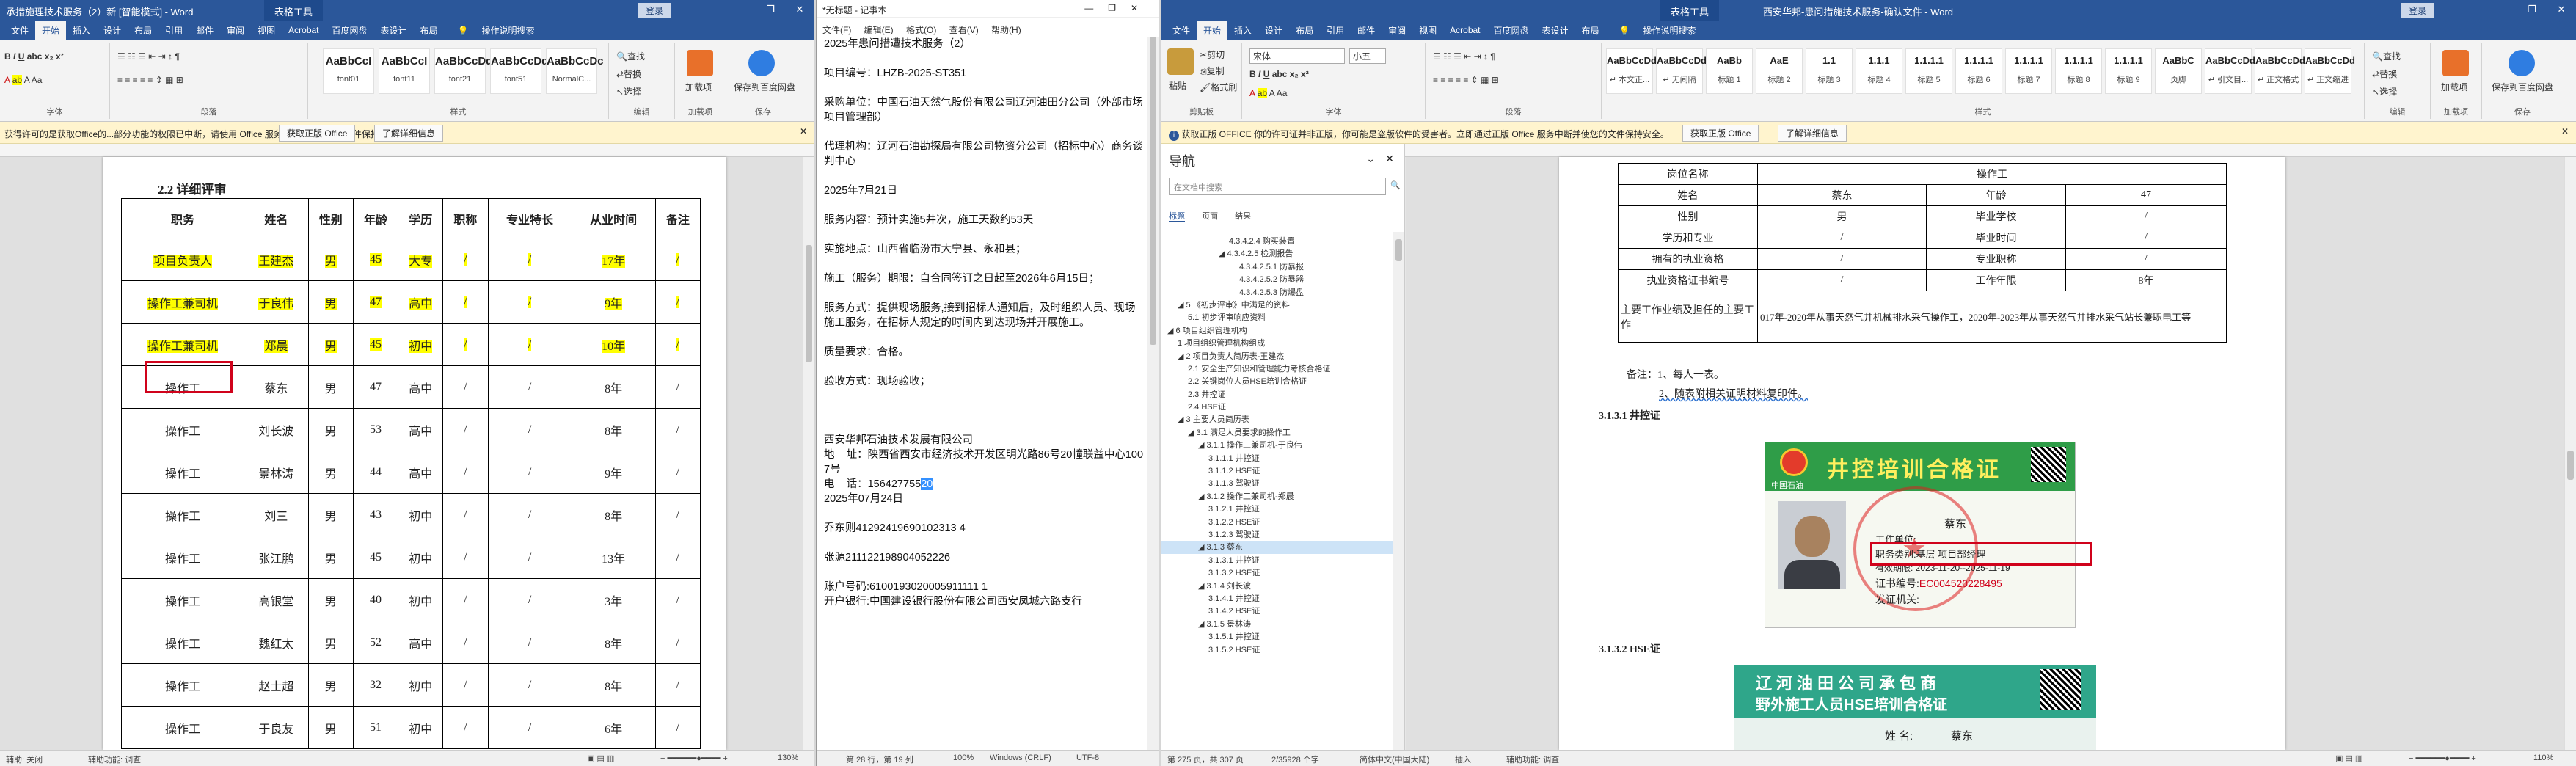  Describe the element at coordinates (1929, 71) in the screenshot. I see `style-item: 1.1.1.1 标题 5` at that location.